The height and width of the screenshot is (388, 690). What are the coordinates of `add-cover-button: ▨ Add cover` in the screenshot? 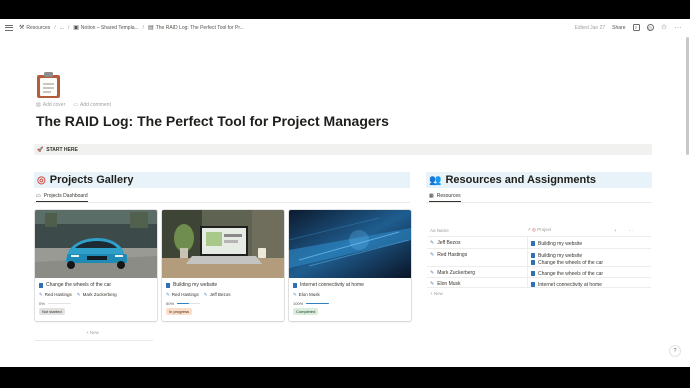 It's located at (50, 105).